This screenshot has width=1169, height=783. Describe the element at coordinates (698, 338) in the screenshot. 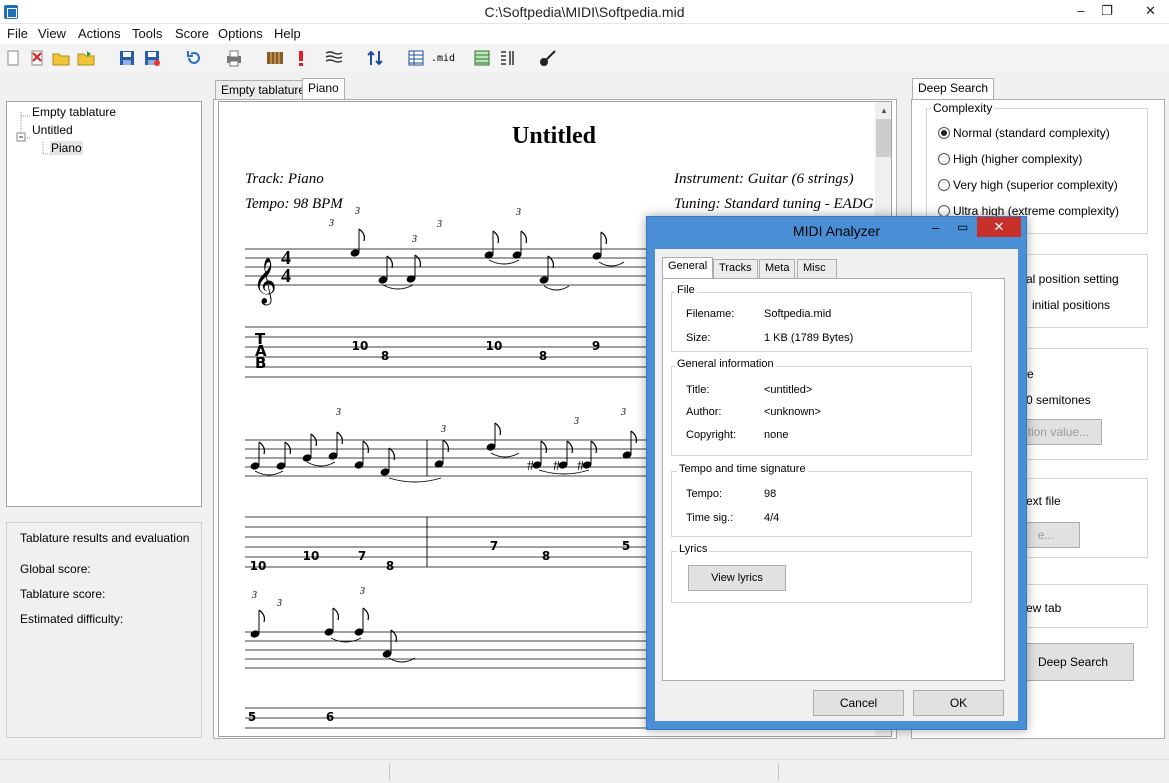

I see `size-label: Size:` at that location.